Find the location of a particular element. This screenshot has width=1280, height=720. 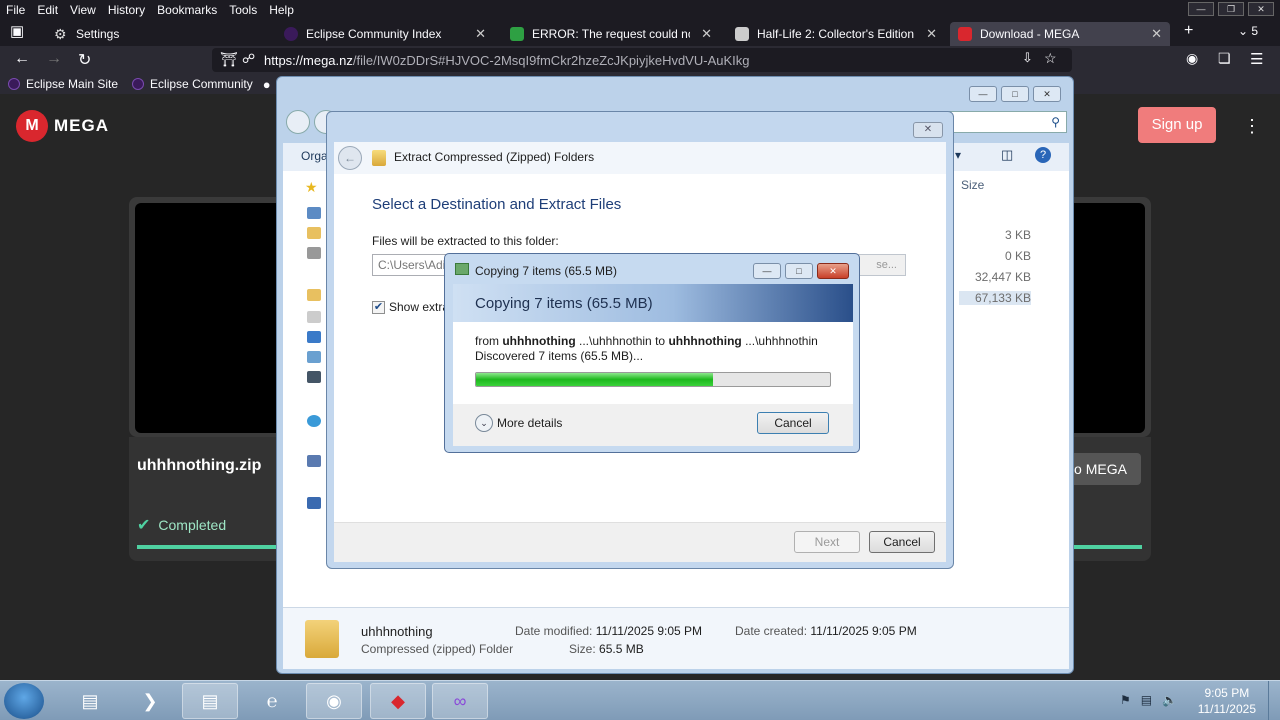

forward-icon: → is located at coordinates (54, 59).